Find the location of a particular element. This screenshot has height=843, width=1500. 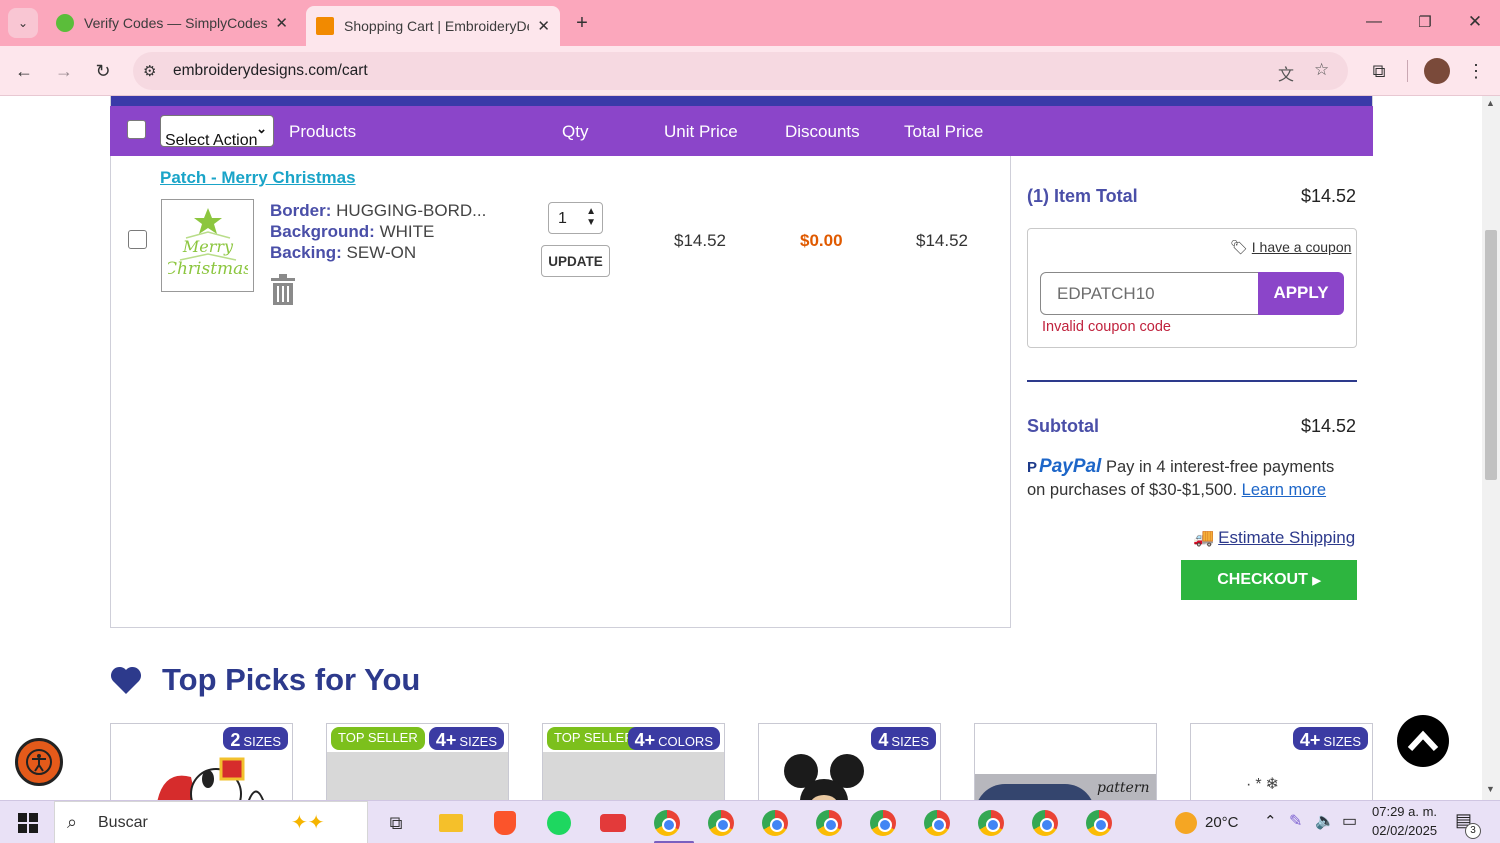

accessibility-icon is located at coordinates (39, 762).